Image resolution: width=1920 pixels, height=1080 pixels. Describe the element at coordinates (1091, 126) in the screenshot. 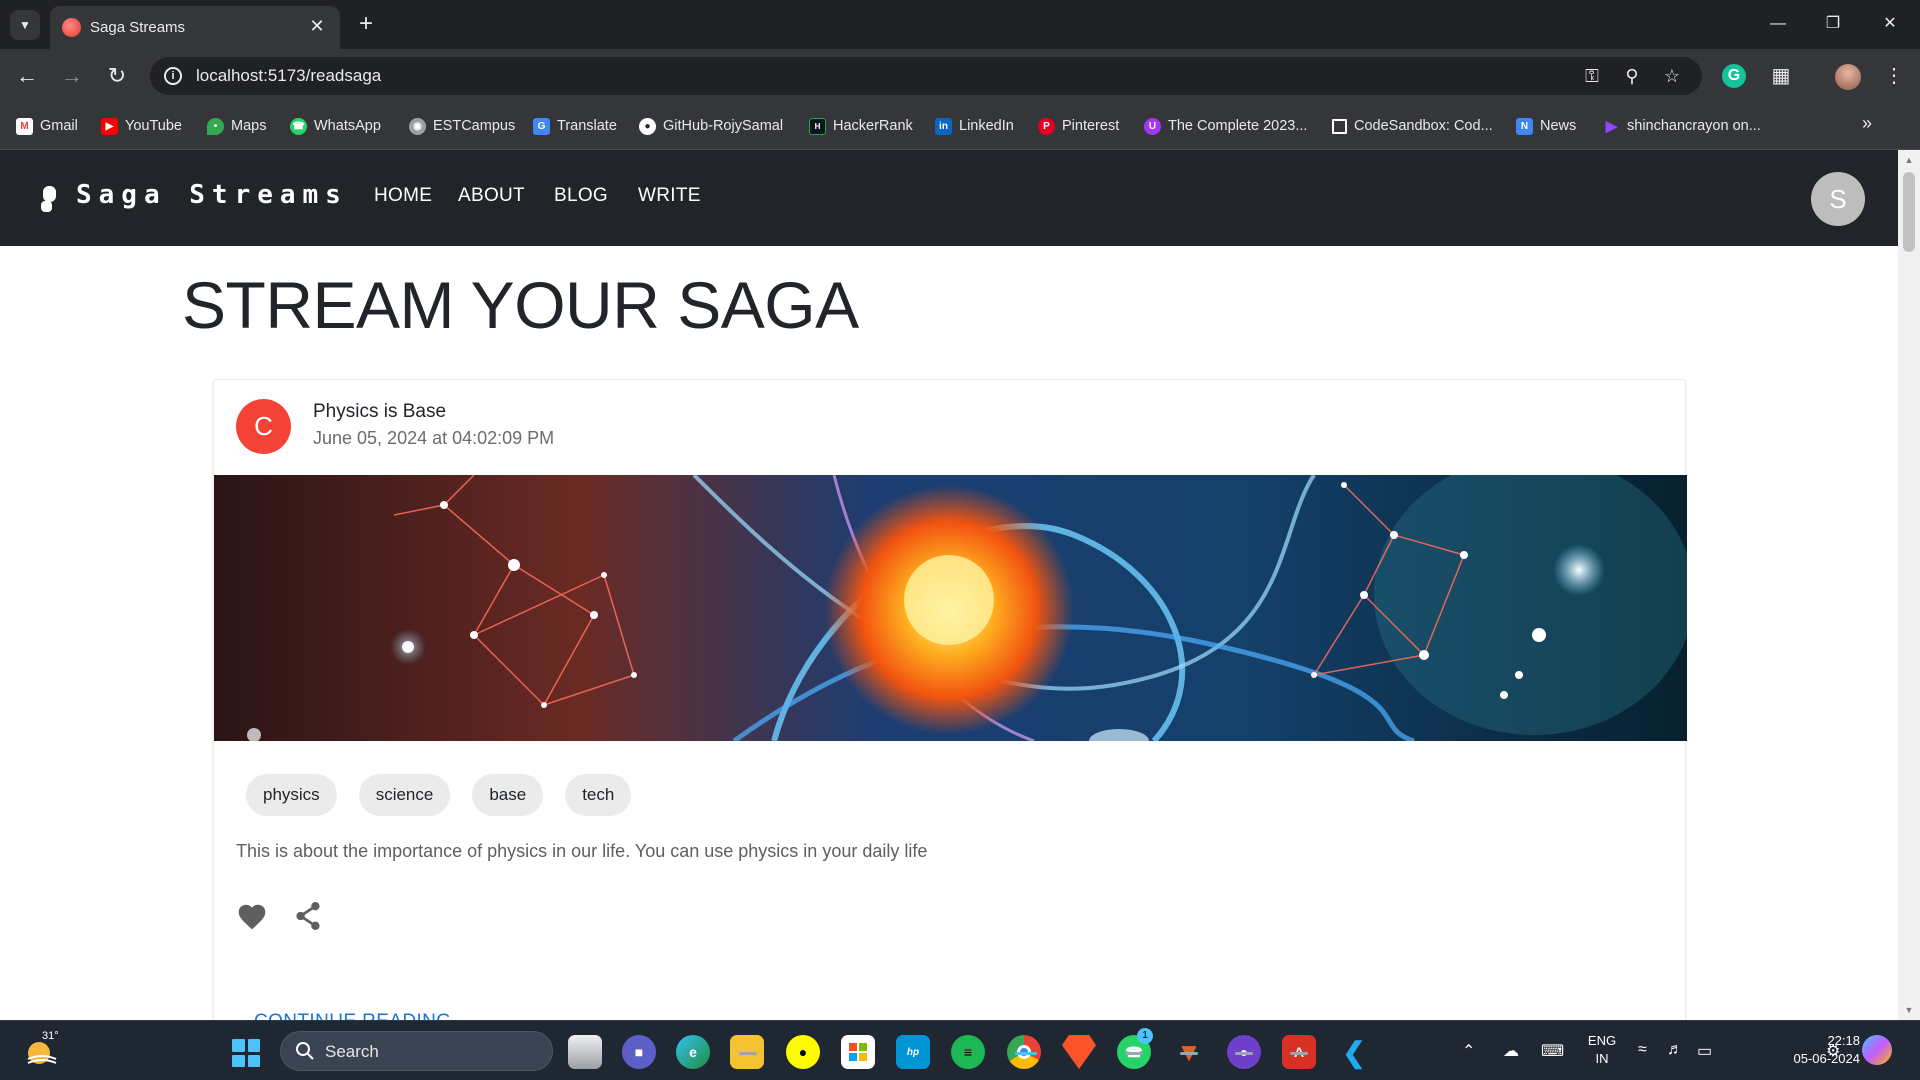

I see `bookmark-label: Pinterest` at that location.